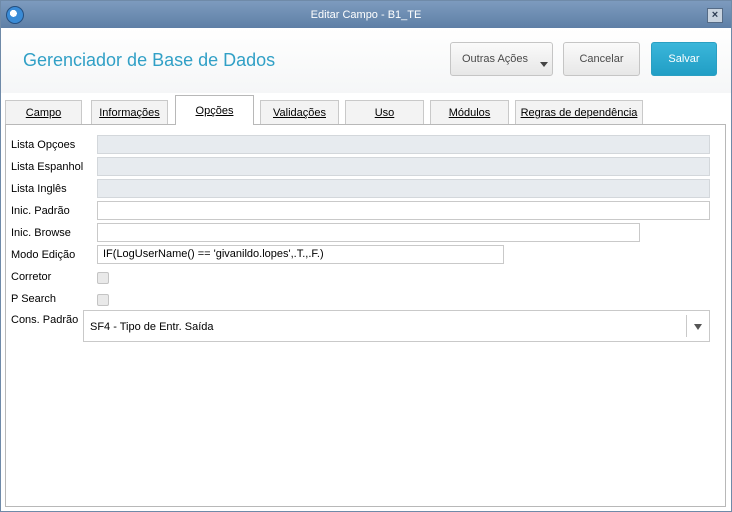 The image size is (732, 512). I want to click on lista-ingles-label: Lista Inglês, so click(39, 189).